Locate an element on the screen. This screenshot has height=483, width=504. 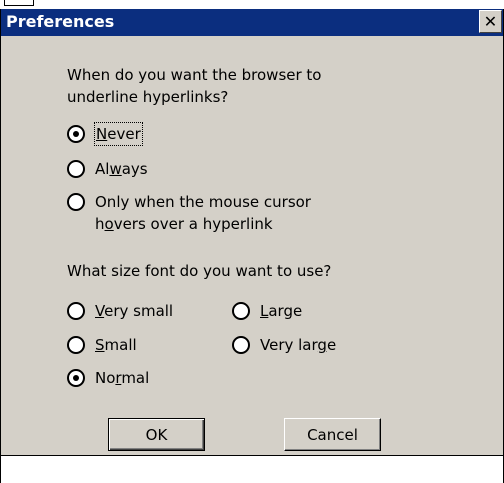
radio-always-label: Always is located at coordinates (121, 169).